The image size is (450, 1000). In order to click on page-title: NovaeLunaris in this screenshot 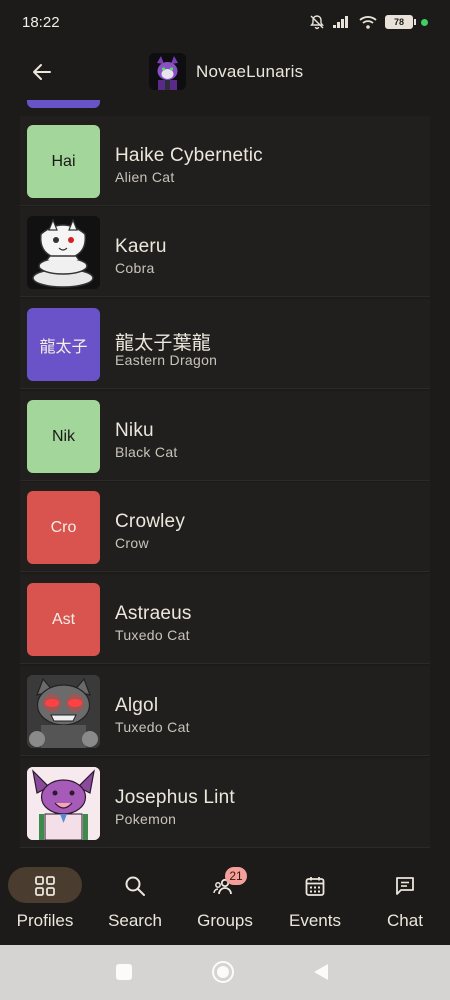, I will do `click(250, 71)`.